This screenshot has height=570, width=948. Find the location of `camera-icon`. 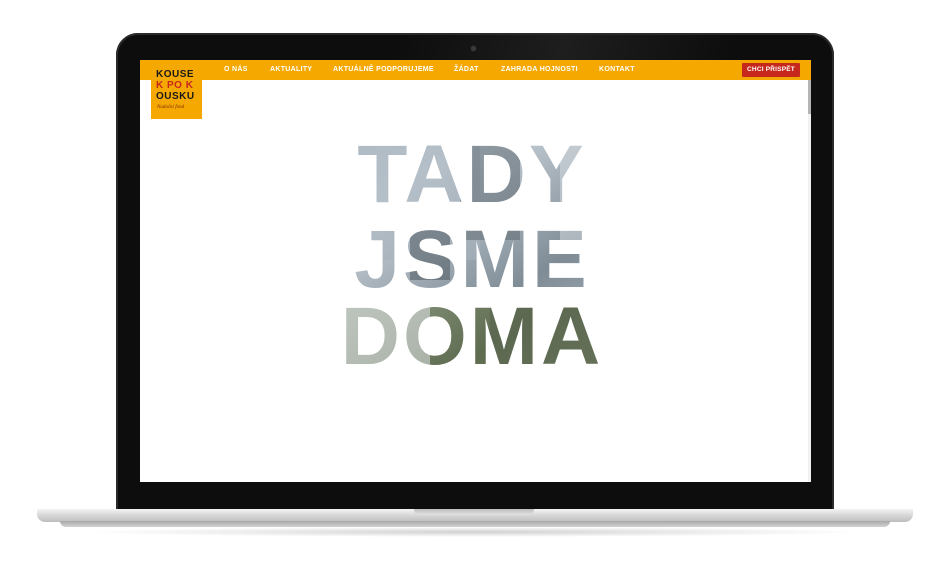

camera-icon is located at coordinates (473, 48).